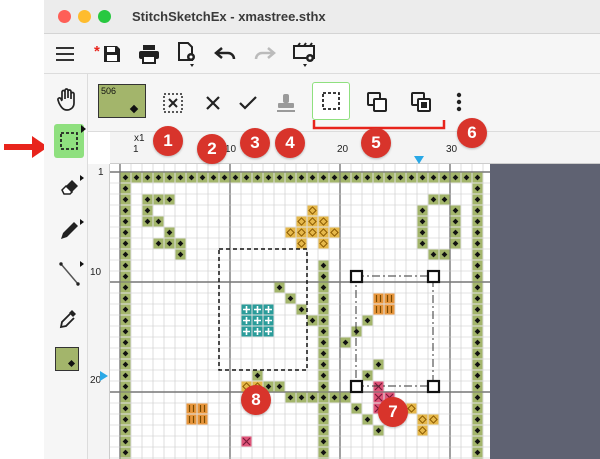 This screenshot has width=600, height=459. I want to click on close-window-button, so click(64, 16).